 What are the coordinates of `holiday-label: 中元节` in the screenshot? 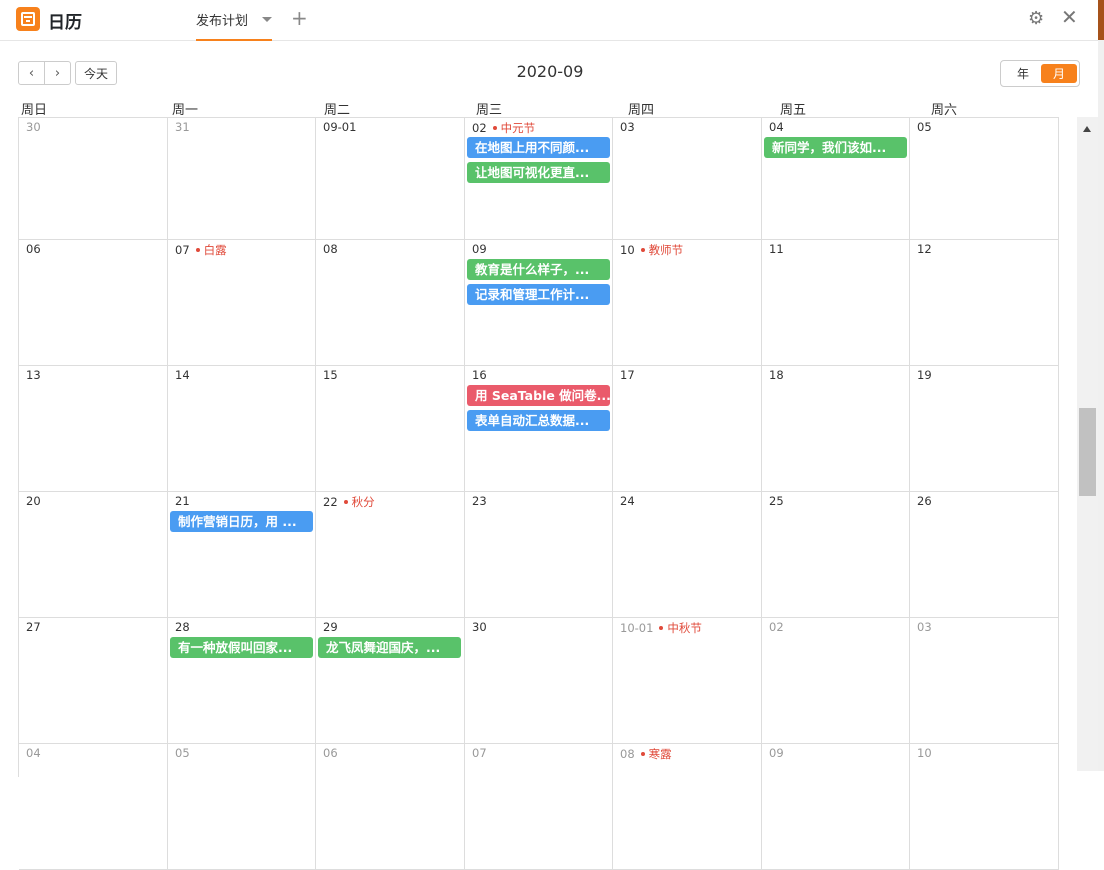 It's located at (511, 128).